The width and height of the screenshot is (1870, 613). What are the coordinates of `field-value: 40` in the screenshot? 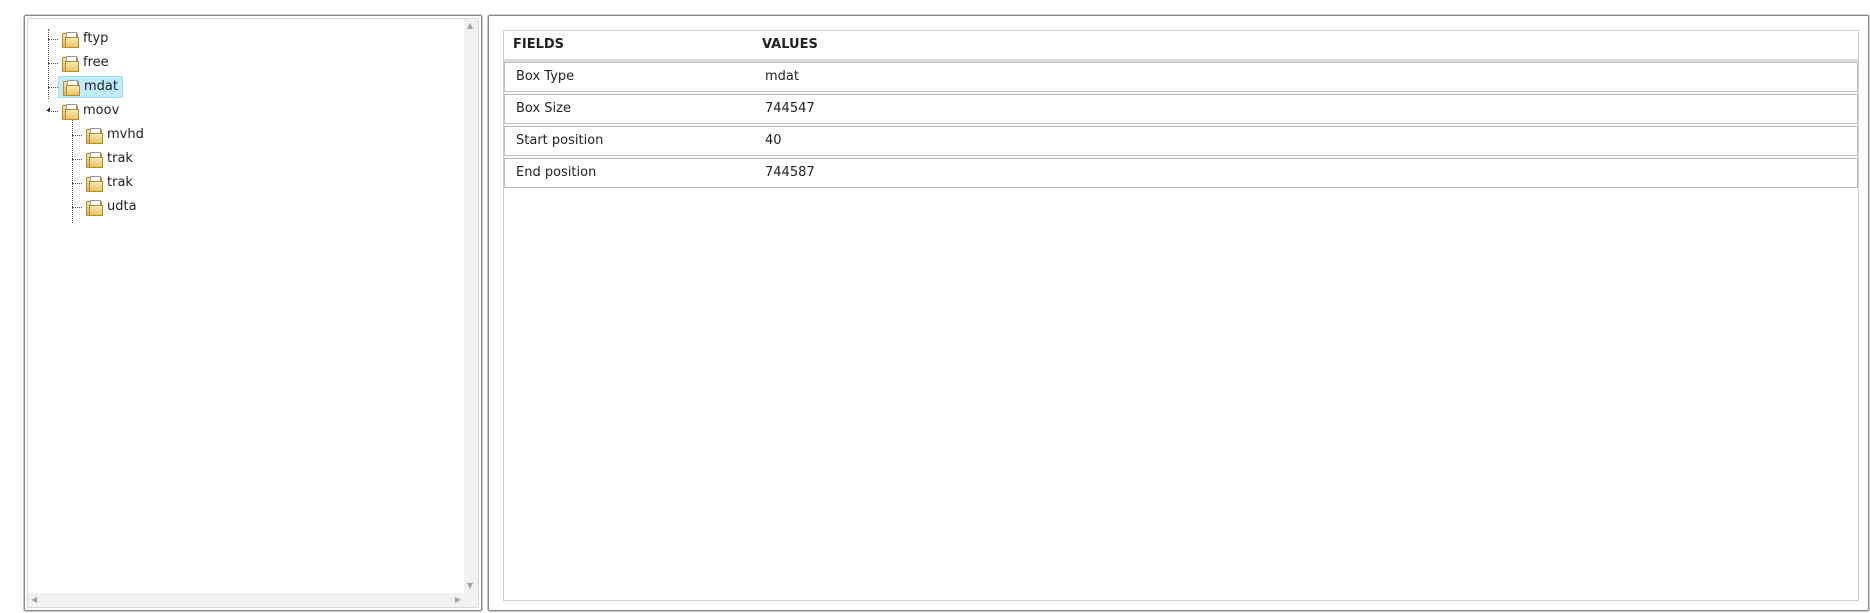 It's located at (773, 140).